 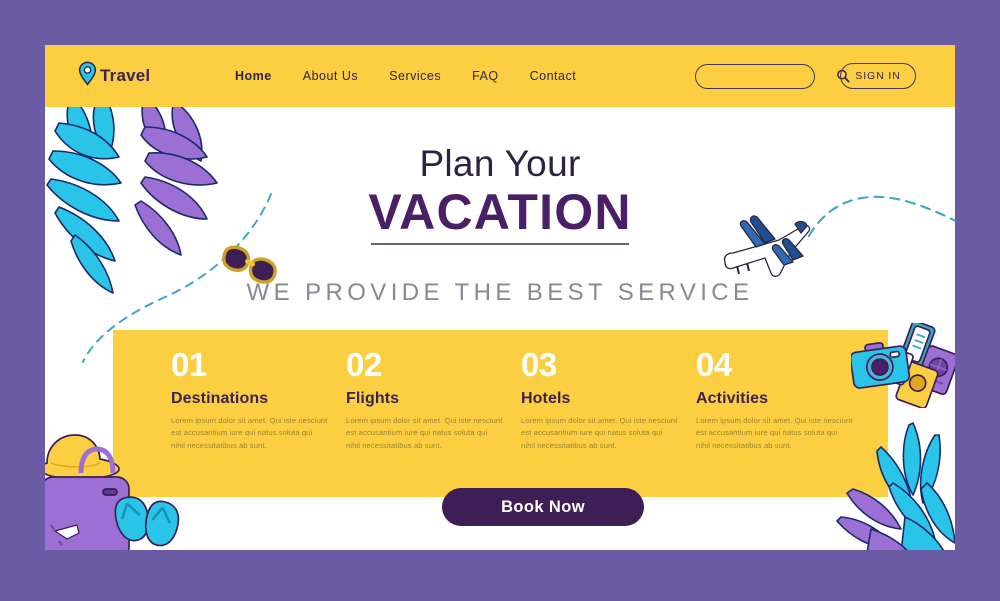 What do you see at coordinates (500, 244) in the screenshot?
I see `hero-underline-divider` at bounding box center [500, 244].